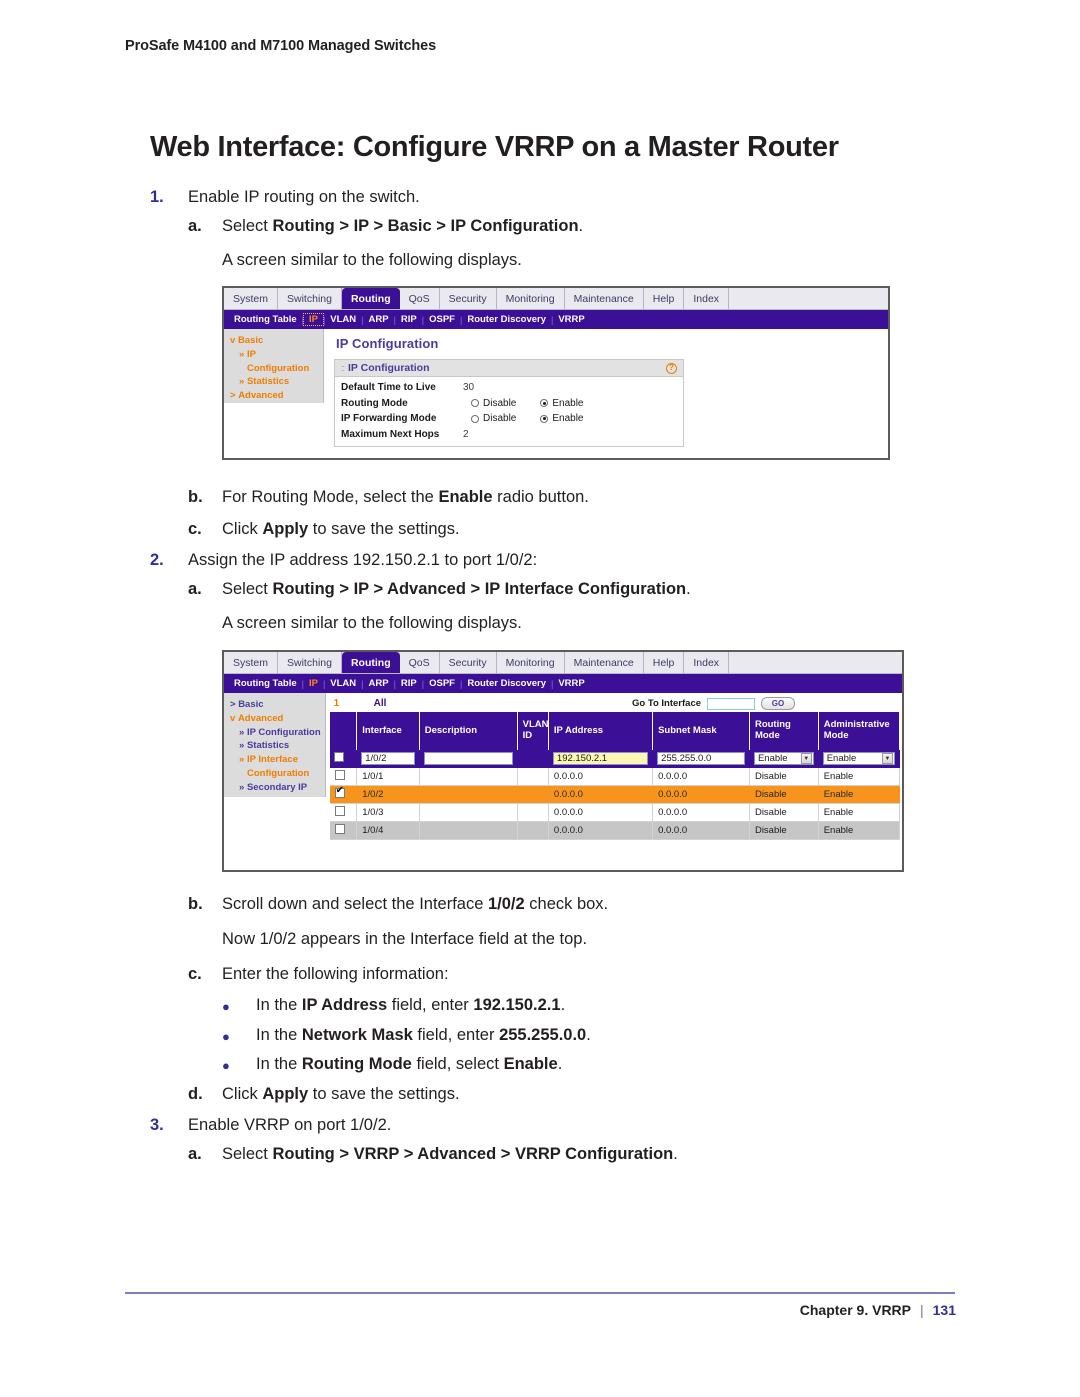 The height and width of the screenshot is (1397, 1080). What do you see at coordinates (468, 387) in the screenshot?
I see `s1-value-default-ttl: 30` at bounding box center [468, 387].